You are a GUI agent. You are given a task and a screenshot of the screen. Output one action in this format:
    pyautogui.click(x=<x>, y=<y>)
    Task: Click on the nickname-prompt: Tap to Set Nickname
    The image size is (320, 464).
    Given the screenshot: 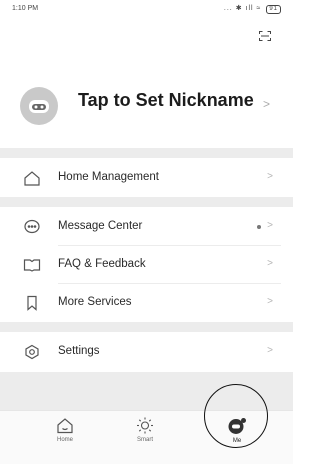 What is the action you would take?
    pyautogui.click(x=166, y=100)
    